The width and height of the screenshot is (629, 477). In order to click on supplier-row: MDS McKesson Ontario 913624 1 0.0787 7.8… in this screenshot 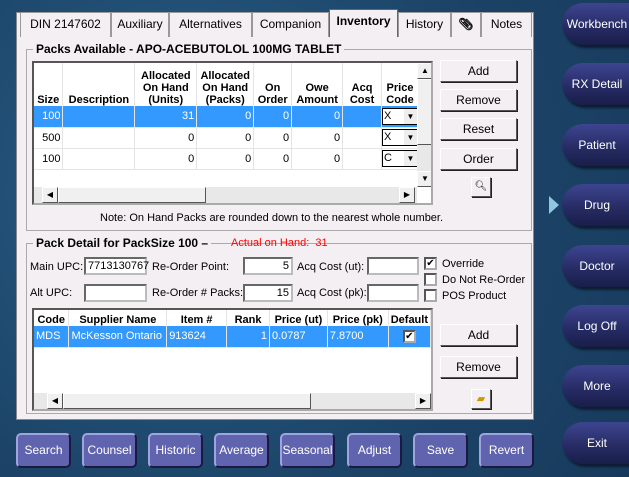, I will do `click(232, 337)`.